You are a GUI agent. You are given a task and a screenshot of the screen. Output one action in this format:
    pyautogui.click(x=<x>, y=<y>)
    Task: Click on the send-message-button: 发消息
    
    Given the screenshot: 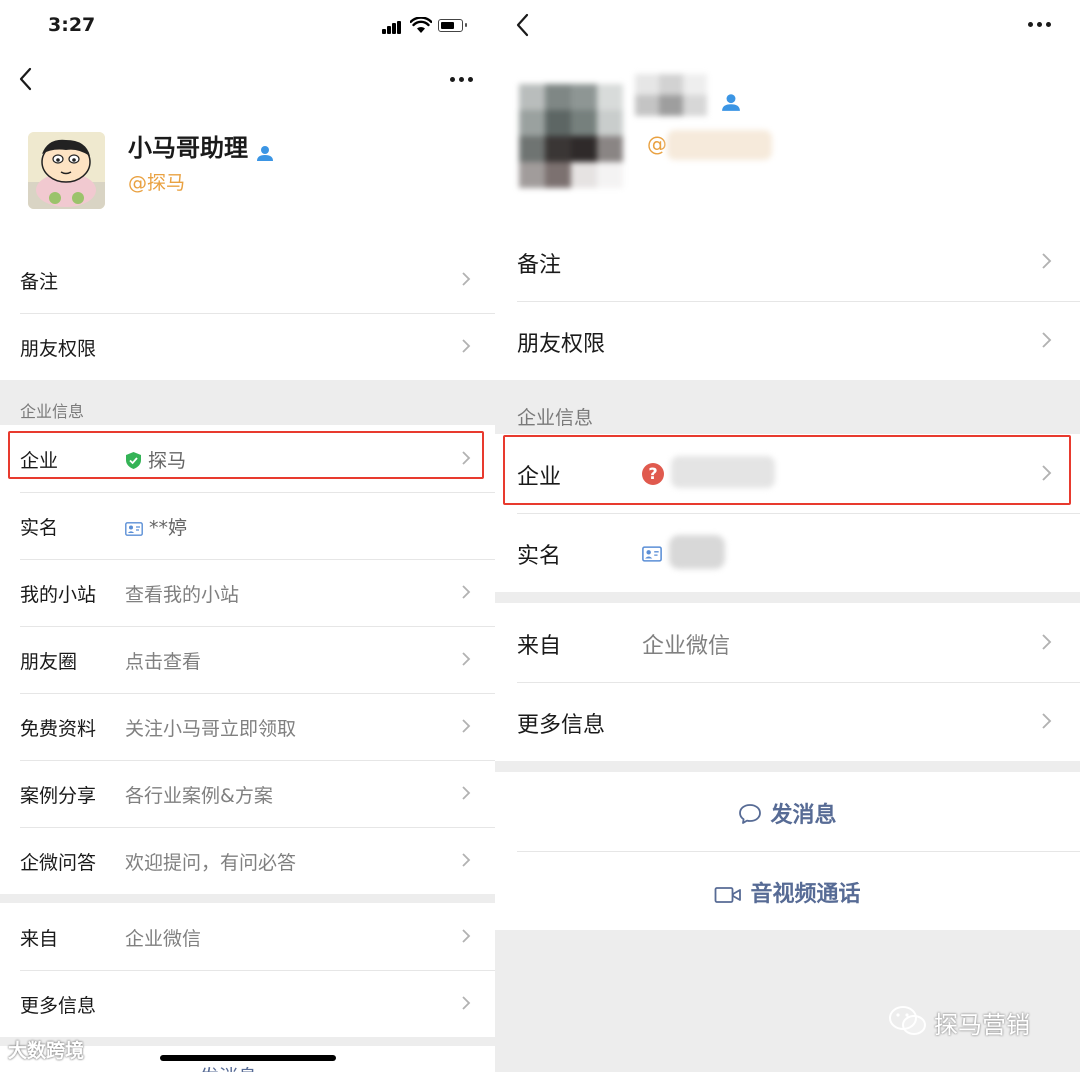 What is the action you would take?
    pyautogui.click(x=787, y=811)
    